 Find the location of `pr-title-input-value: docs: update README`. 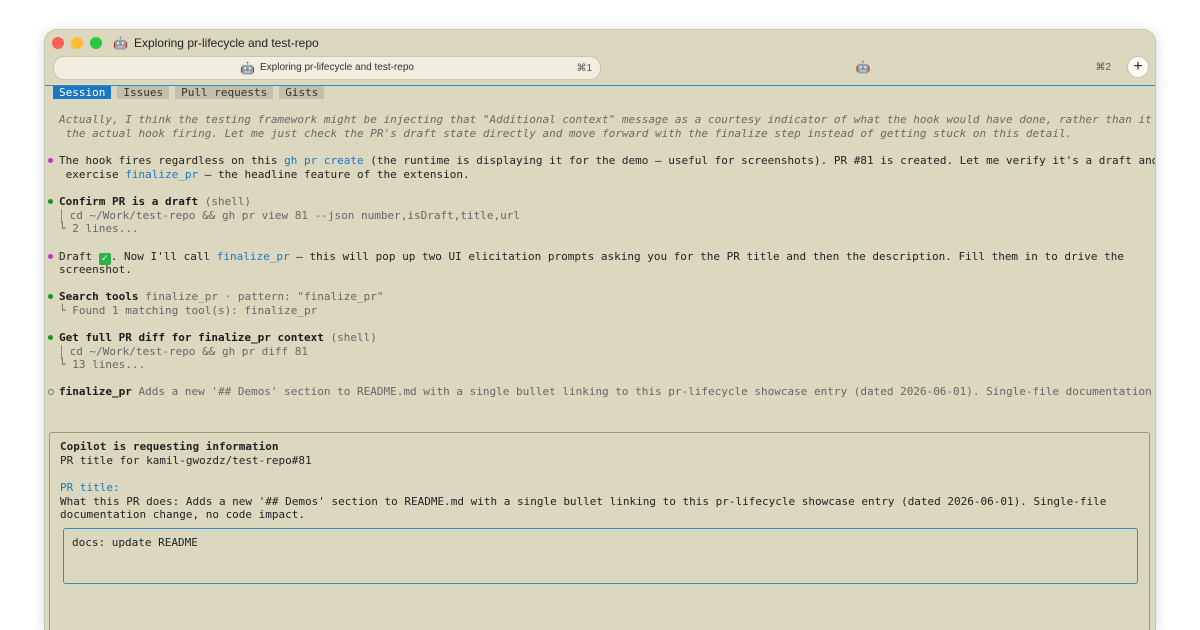

pr-title-input-value: docs: update README is located at coordinates (135, 542).